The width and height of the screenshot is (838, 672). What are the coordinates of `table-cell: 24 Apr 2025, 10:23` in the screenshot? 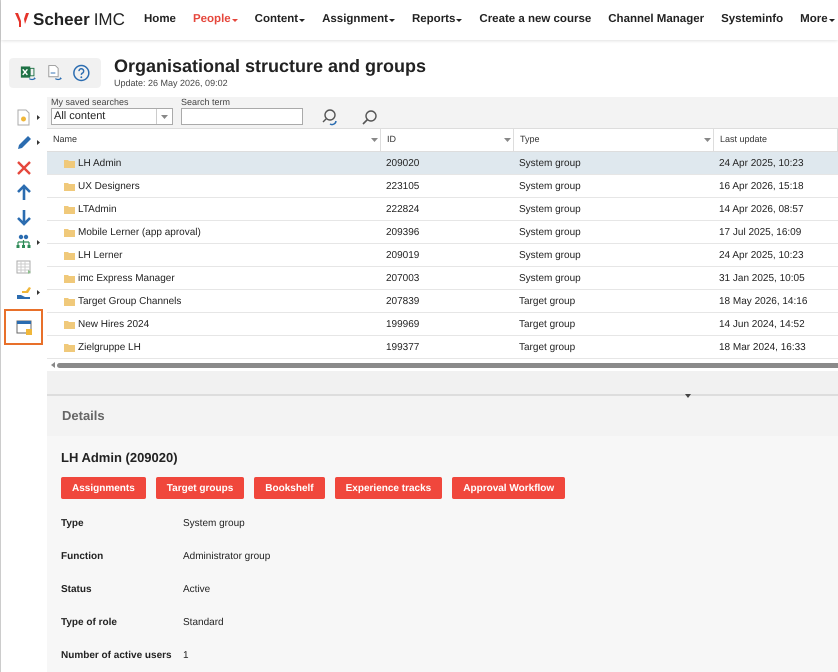 It's located at (761, 255).